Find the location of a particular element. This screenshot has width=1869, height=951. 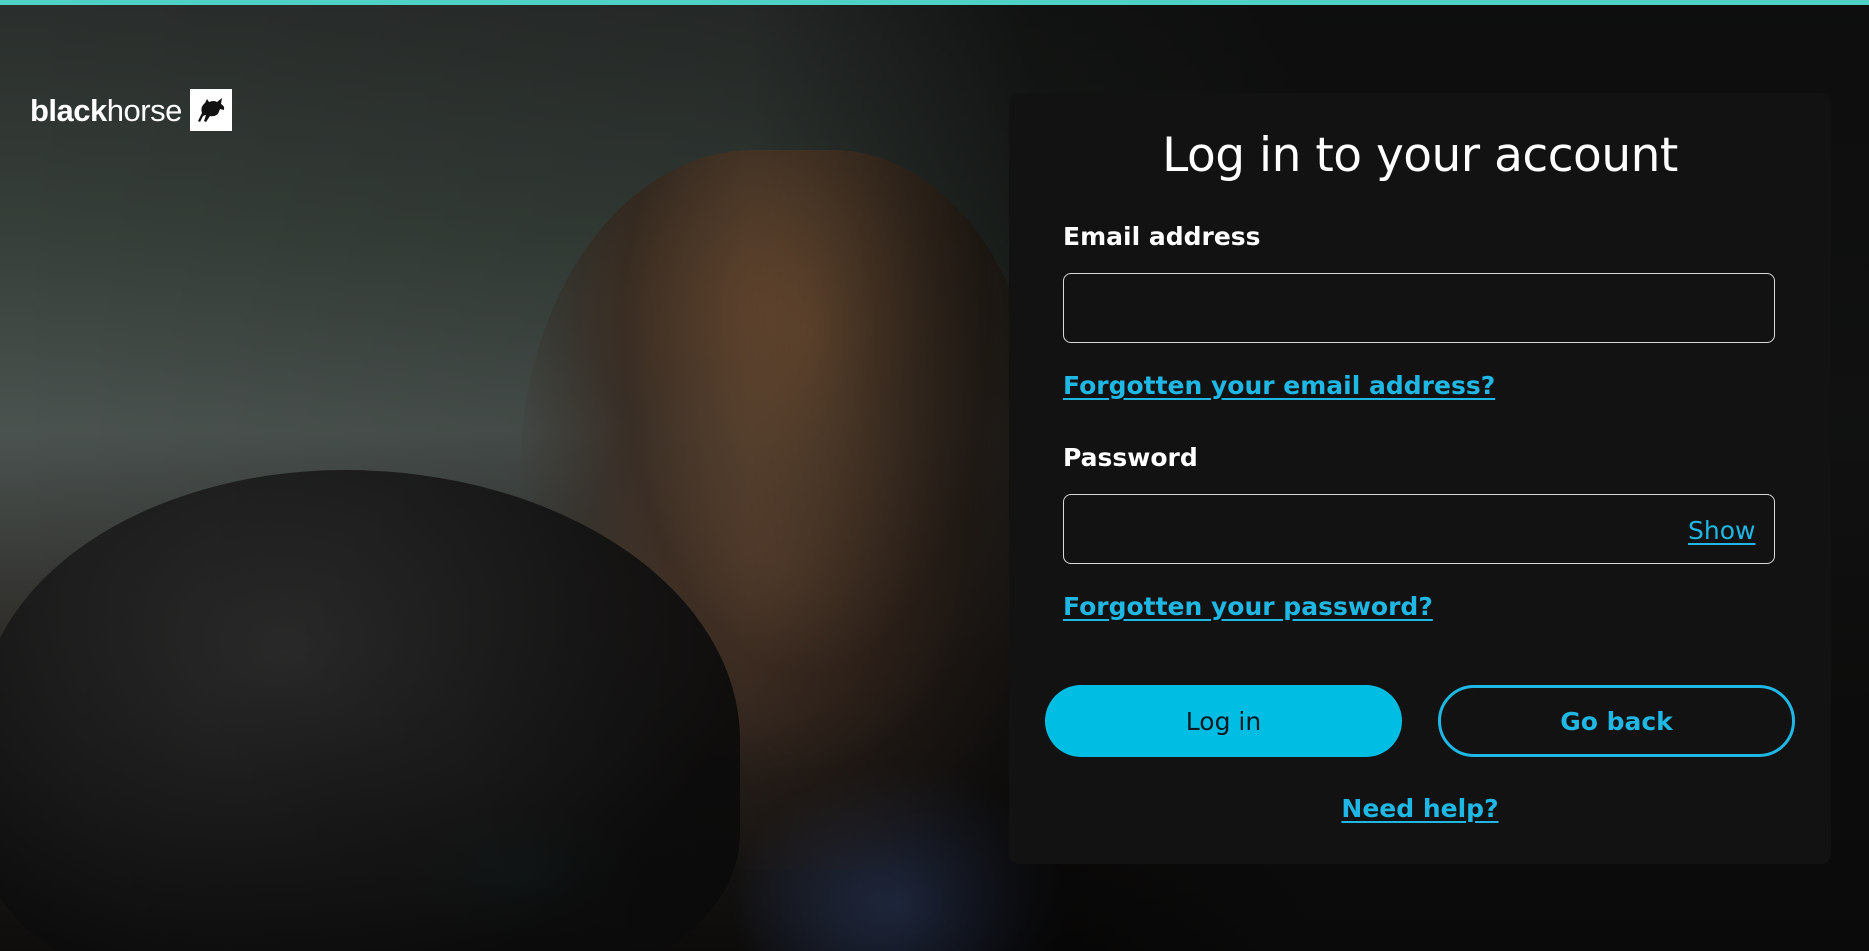

go-back-button: Go back is located at coordinates (1616, 721).